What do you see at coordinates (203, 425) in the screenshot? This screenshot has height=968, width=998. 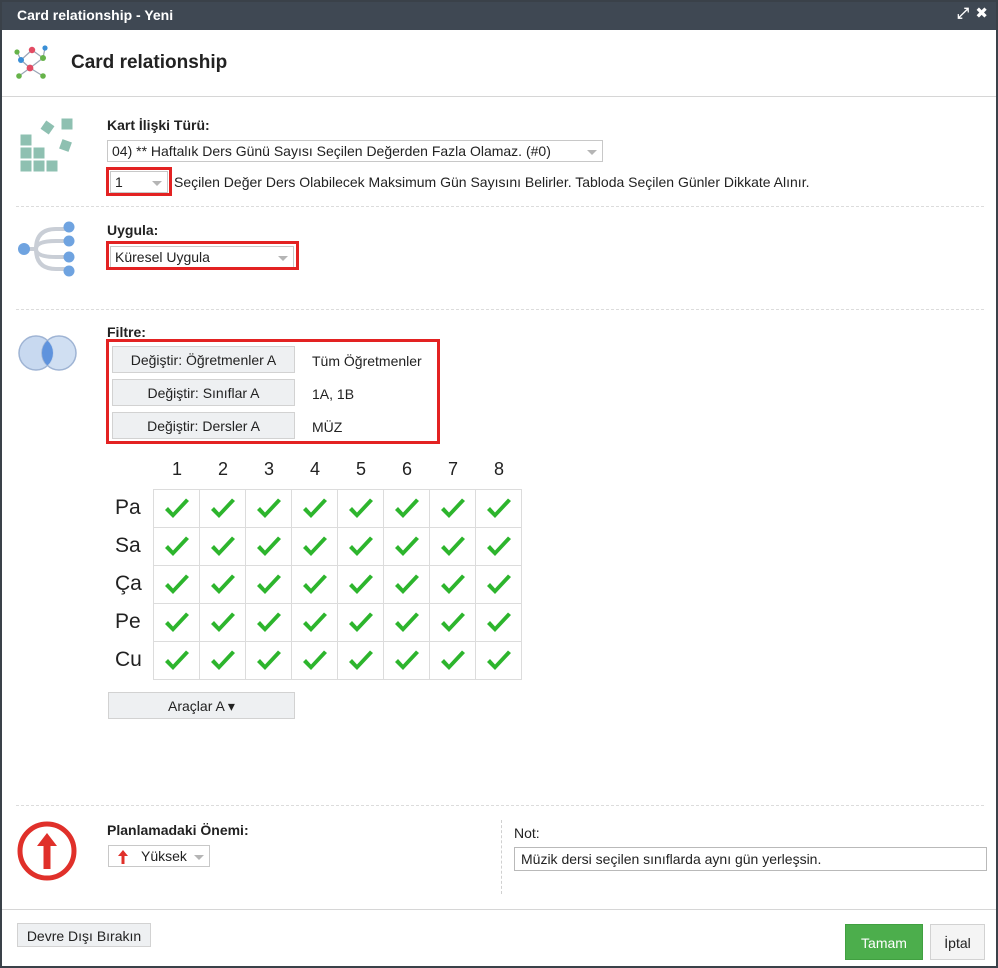 I see `change-subjects-button: Değiştir: Dersler A` at bounding box center [203, 425].